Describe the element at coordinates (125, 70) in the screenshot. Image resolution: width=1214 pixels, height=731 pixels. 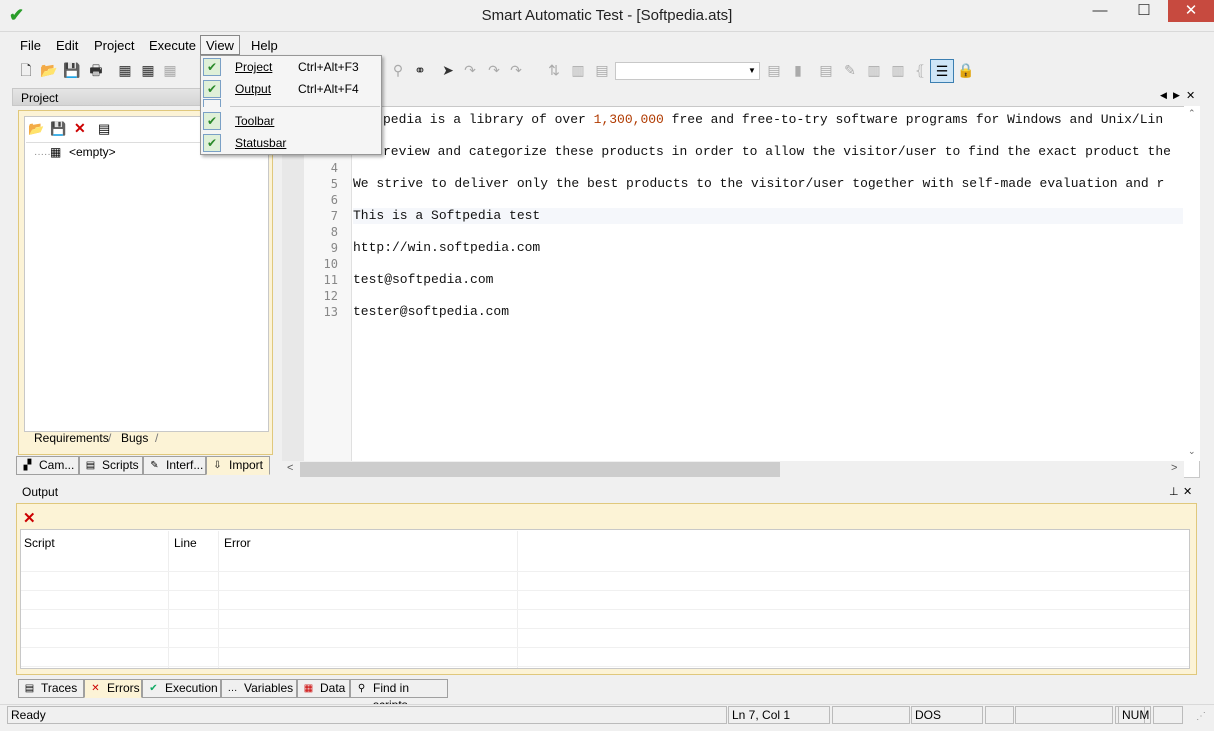
I see `record-icon: ▦` at that location.